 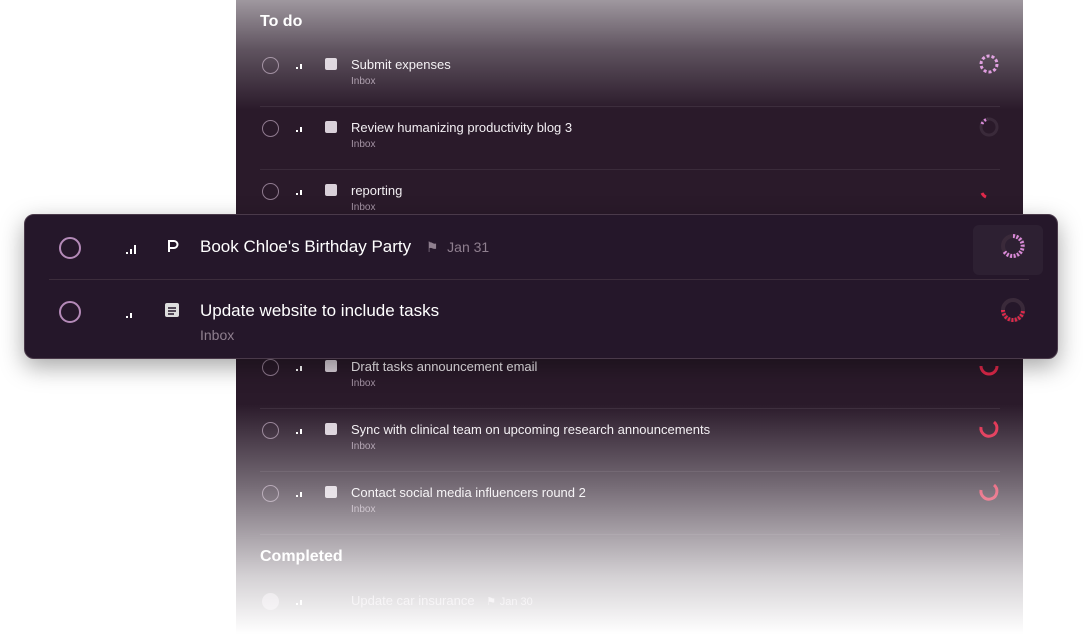 What do you see at coordinates (401, 64) in the screenshot?
I see `task-title: Submit expenses` at bounding box center [401, 64].